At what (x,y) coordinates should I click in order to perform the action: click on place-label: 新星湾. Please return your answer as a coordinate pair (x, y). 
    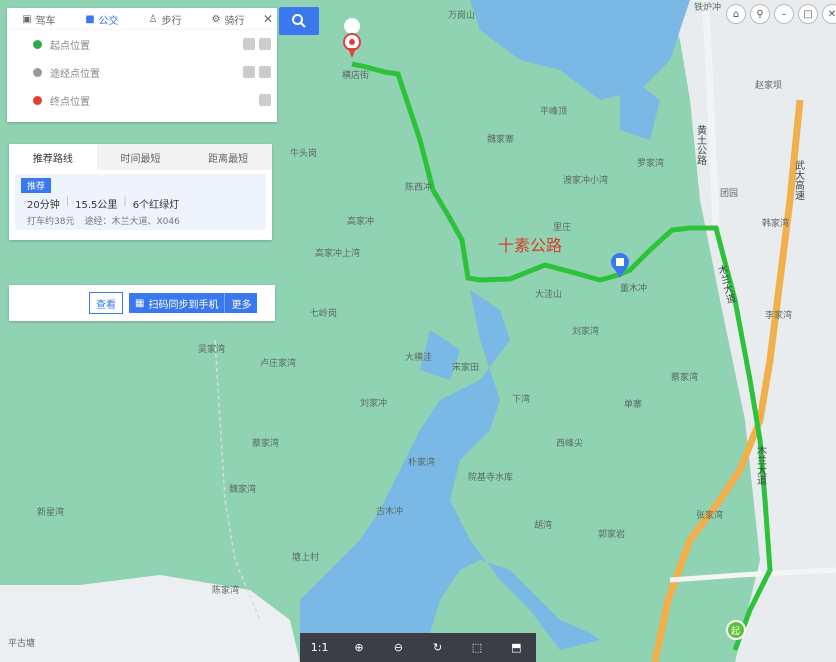
    Looking at the image, I should click on (50, 512).